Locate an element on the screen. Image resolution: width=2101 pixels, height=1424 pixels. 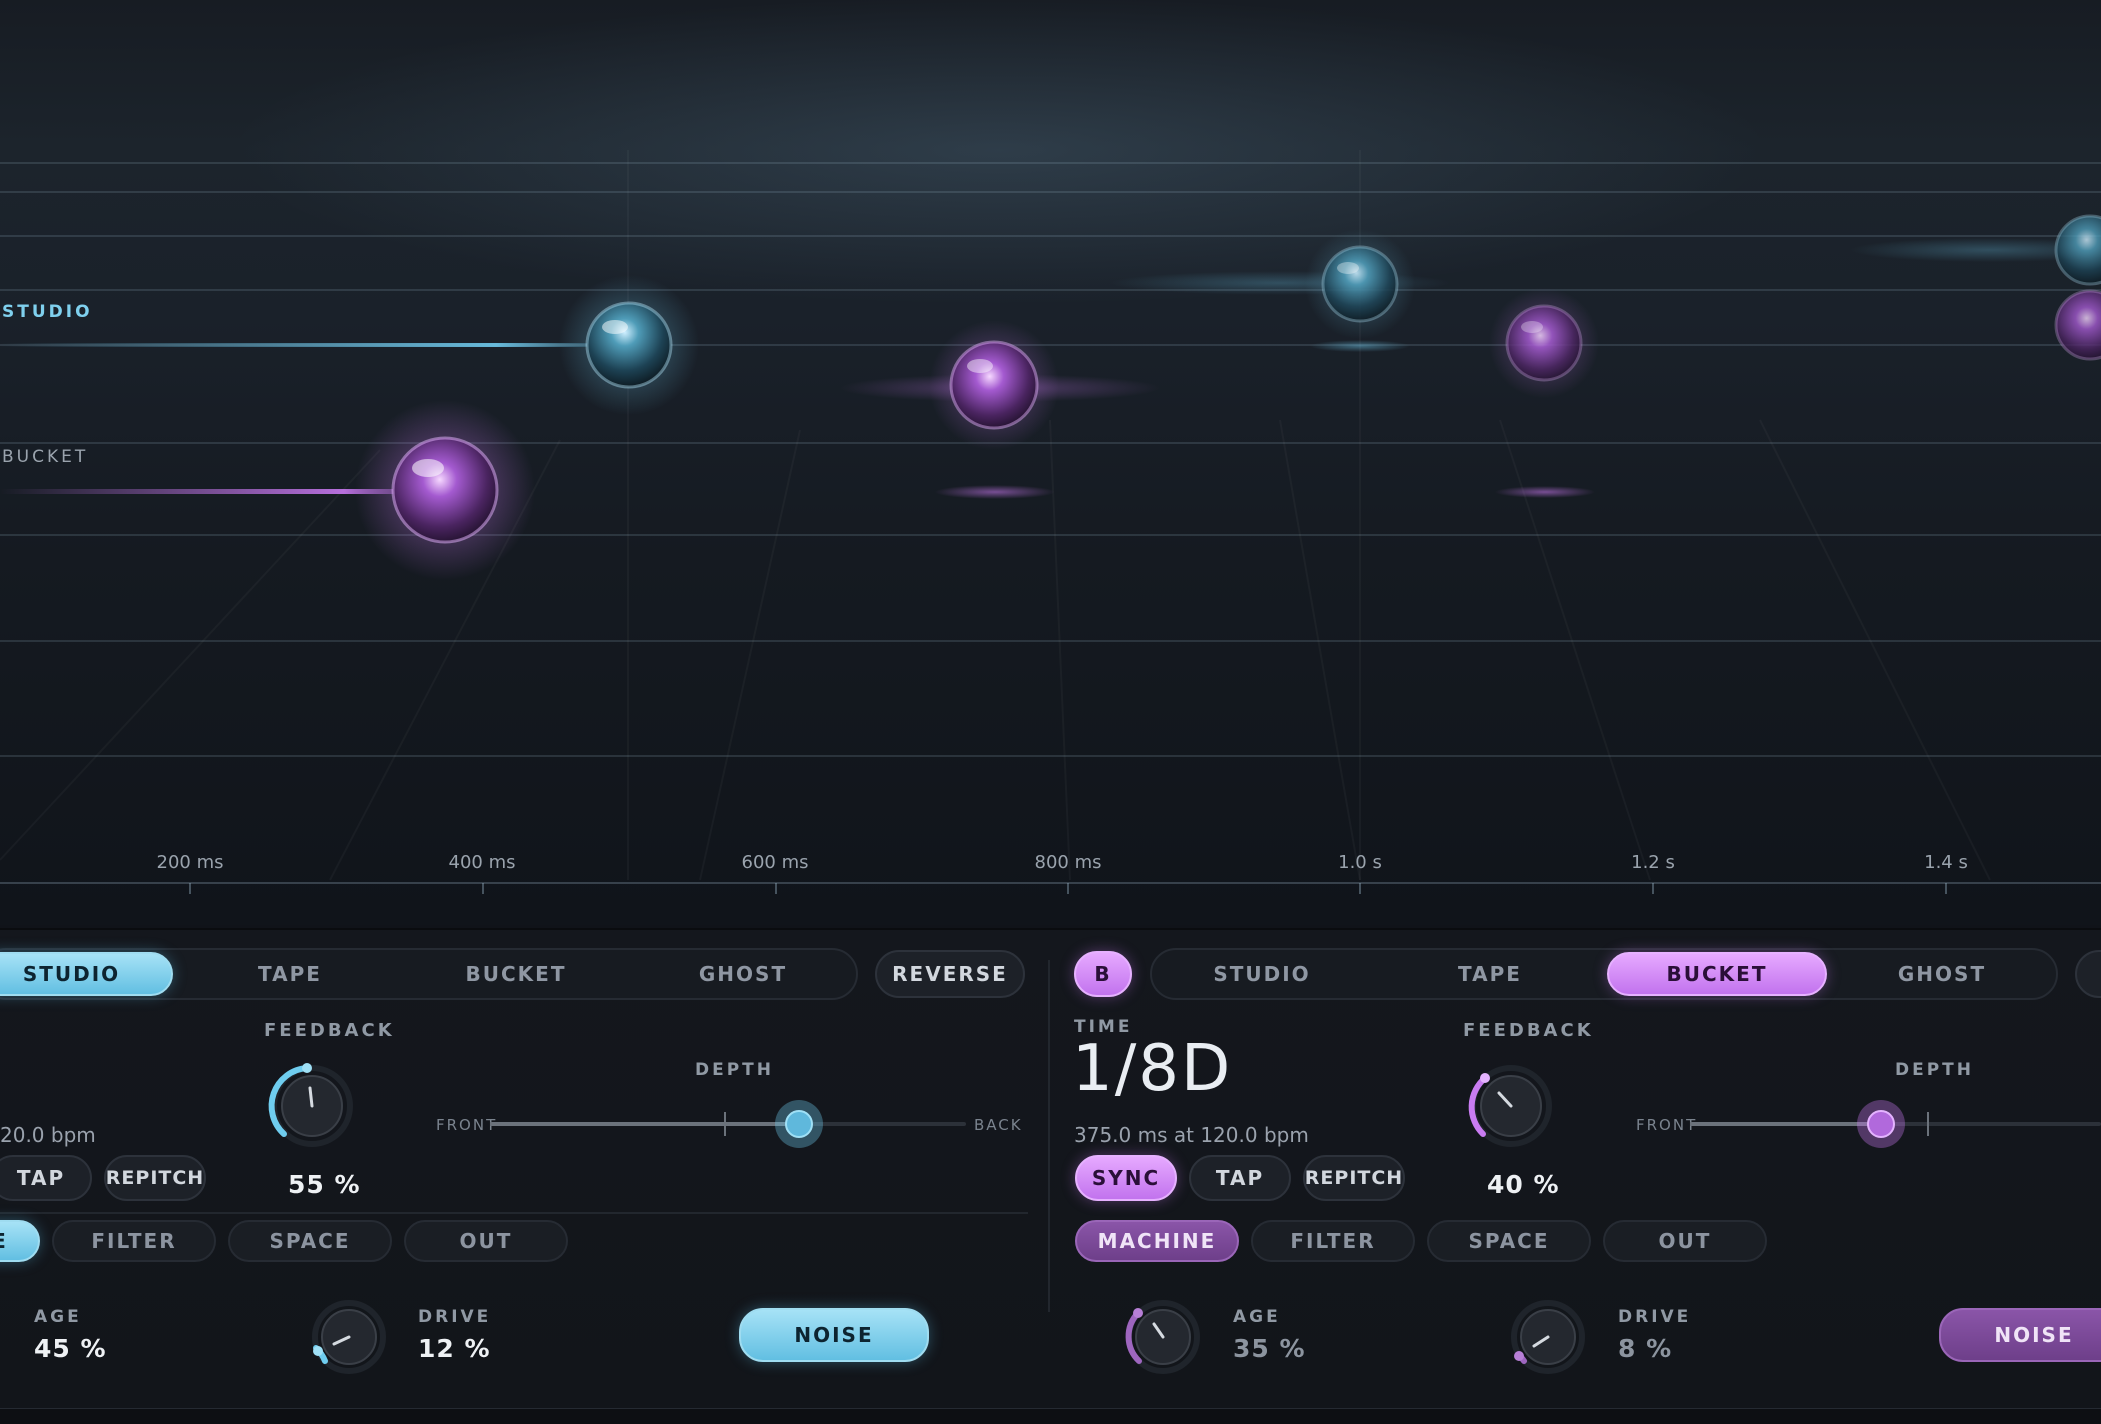
feedback-knob-b is located at coordinates (1511, 1108).